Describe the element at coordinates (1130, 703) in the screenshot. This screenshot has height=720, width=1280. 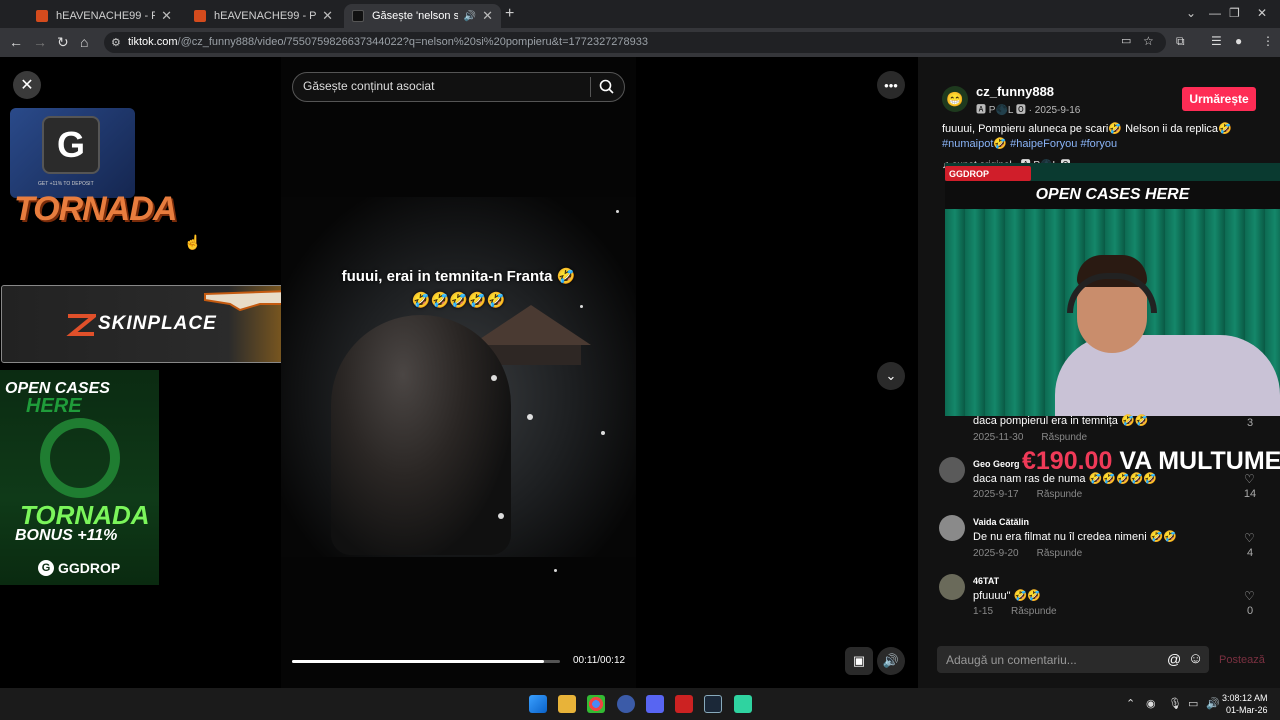
I see `tray-chevron-icon: ⌃` at that location.